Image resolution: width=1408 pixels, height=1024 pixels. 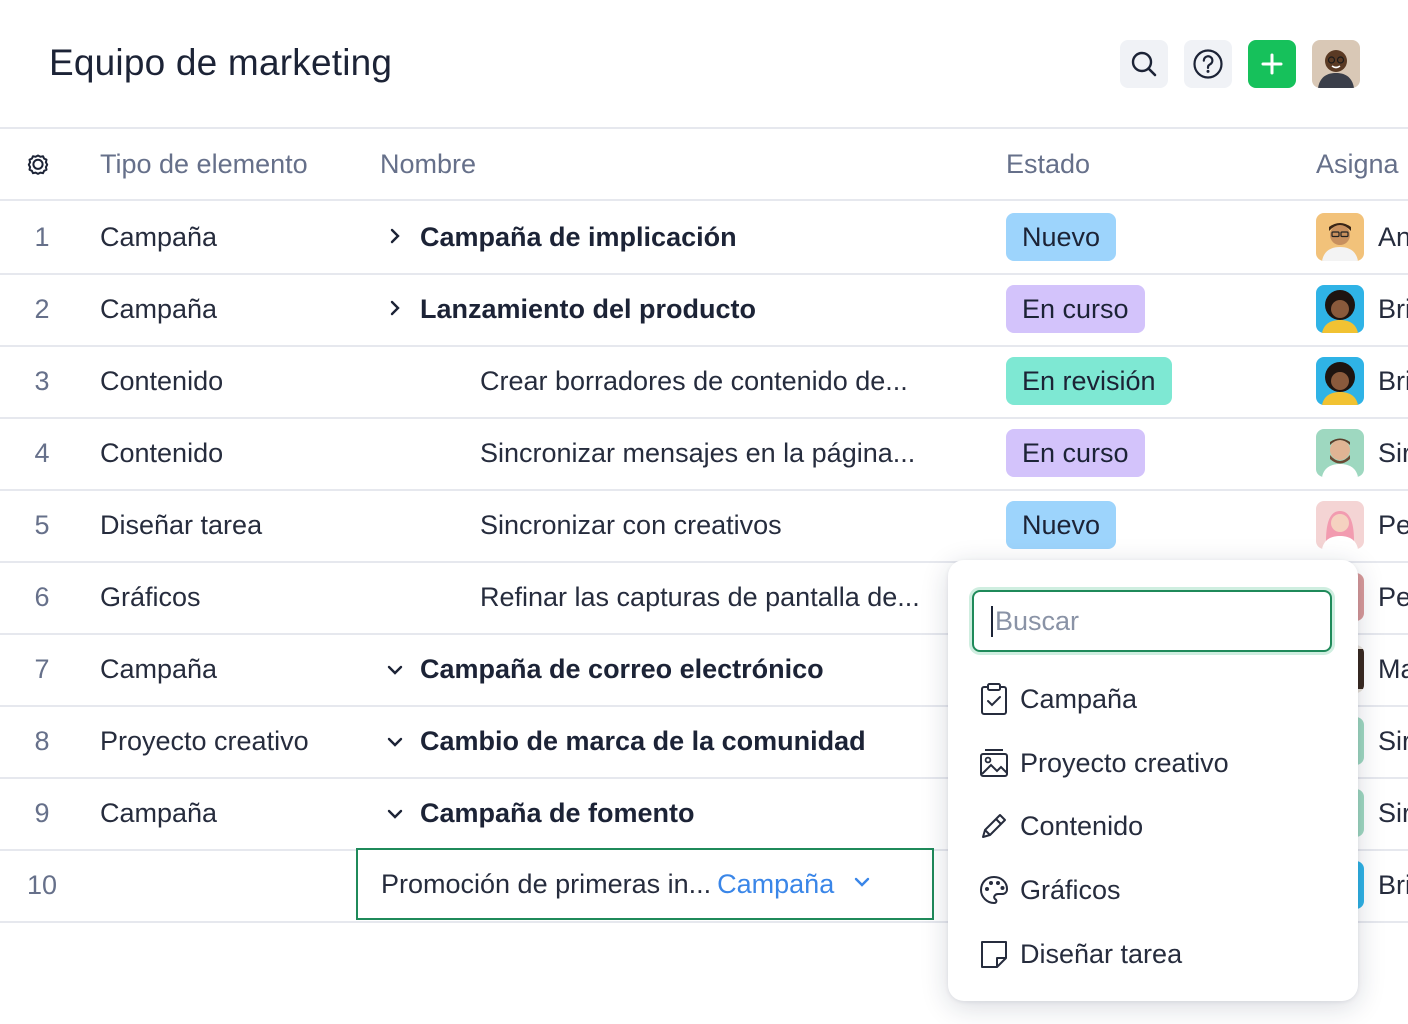 What do you see at coordinates (1152, 621) in the screenshot?
I see `search-input: Buscar` at bounding box center [1152, 621].